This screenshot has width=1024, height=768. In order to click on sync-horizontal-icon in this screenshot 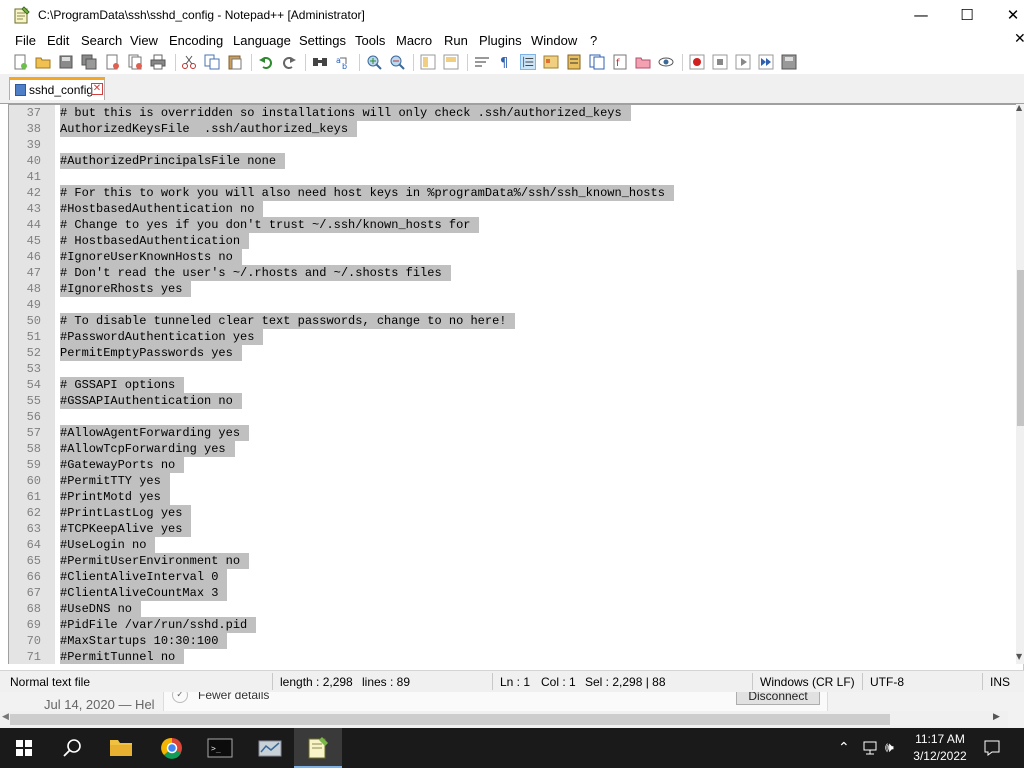, I will do `click(451, 62)`.